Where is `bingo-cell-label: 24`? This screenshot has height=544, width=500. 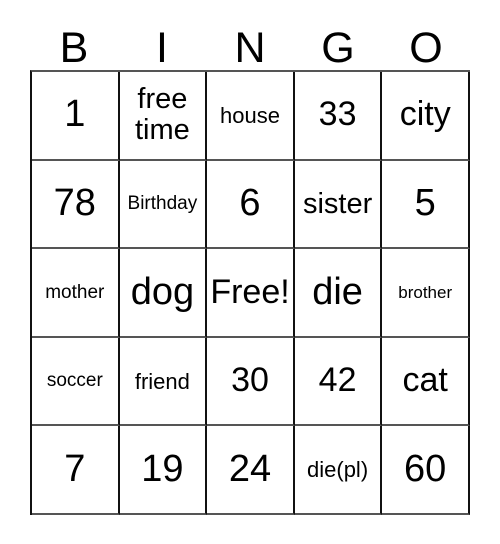
bingo-cell-label: 24 is located at coordinates (250, 468).